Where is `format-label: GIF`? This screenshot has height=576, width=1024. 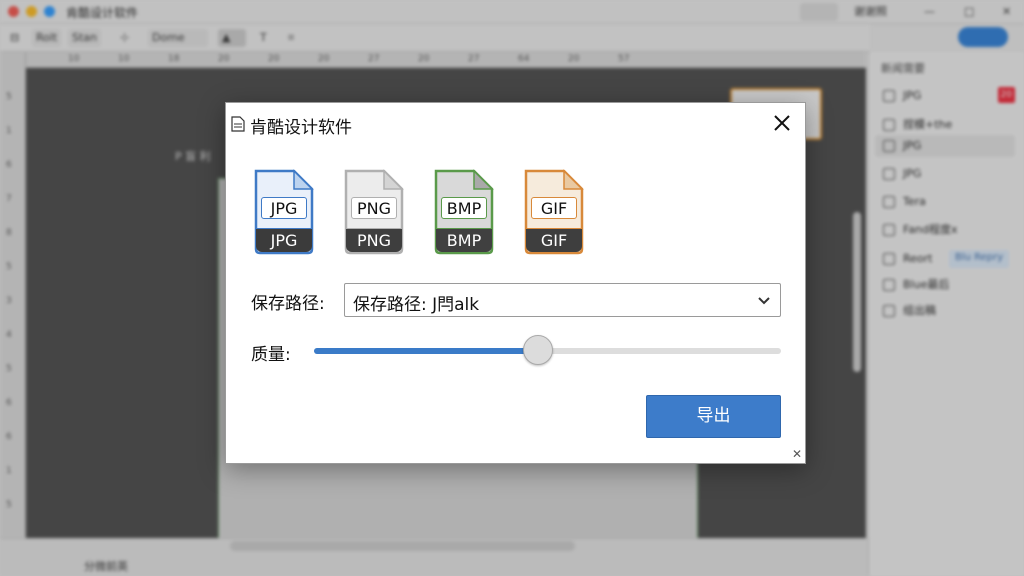 format-label: GIF is located at coordinates (554, 208).